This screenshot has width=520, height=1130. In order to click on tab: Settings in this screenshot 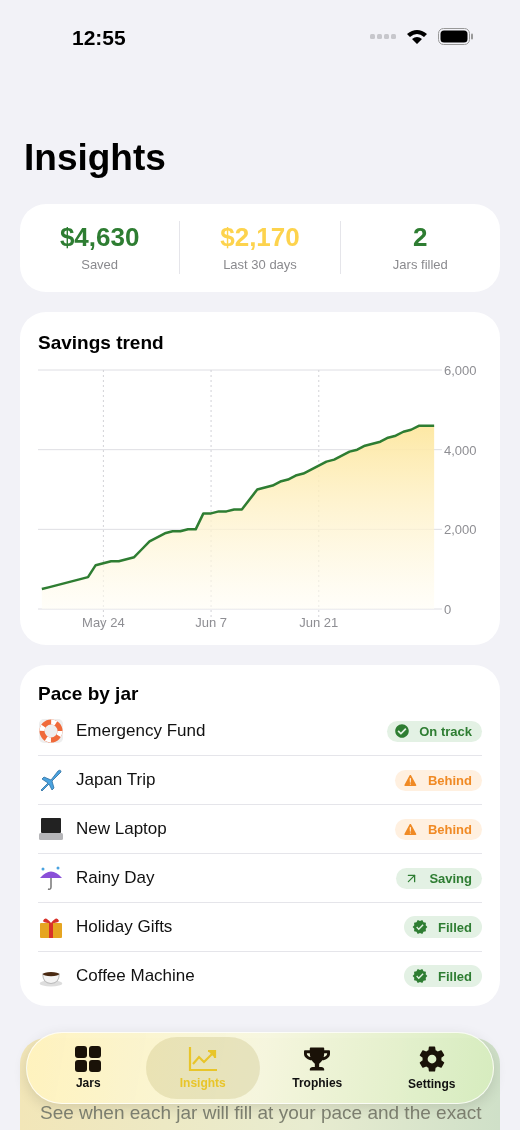, I will do `click(431, 1068)`.